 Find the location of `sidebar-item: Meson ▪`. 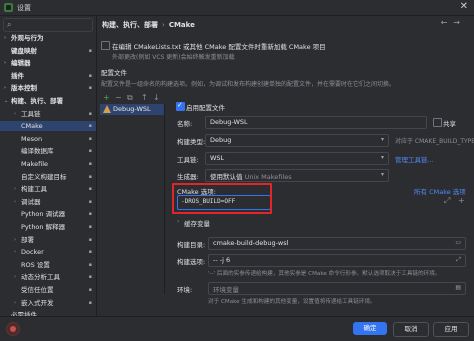

sidebar-item: Meson ▪ is located at coordinates (48, 139).